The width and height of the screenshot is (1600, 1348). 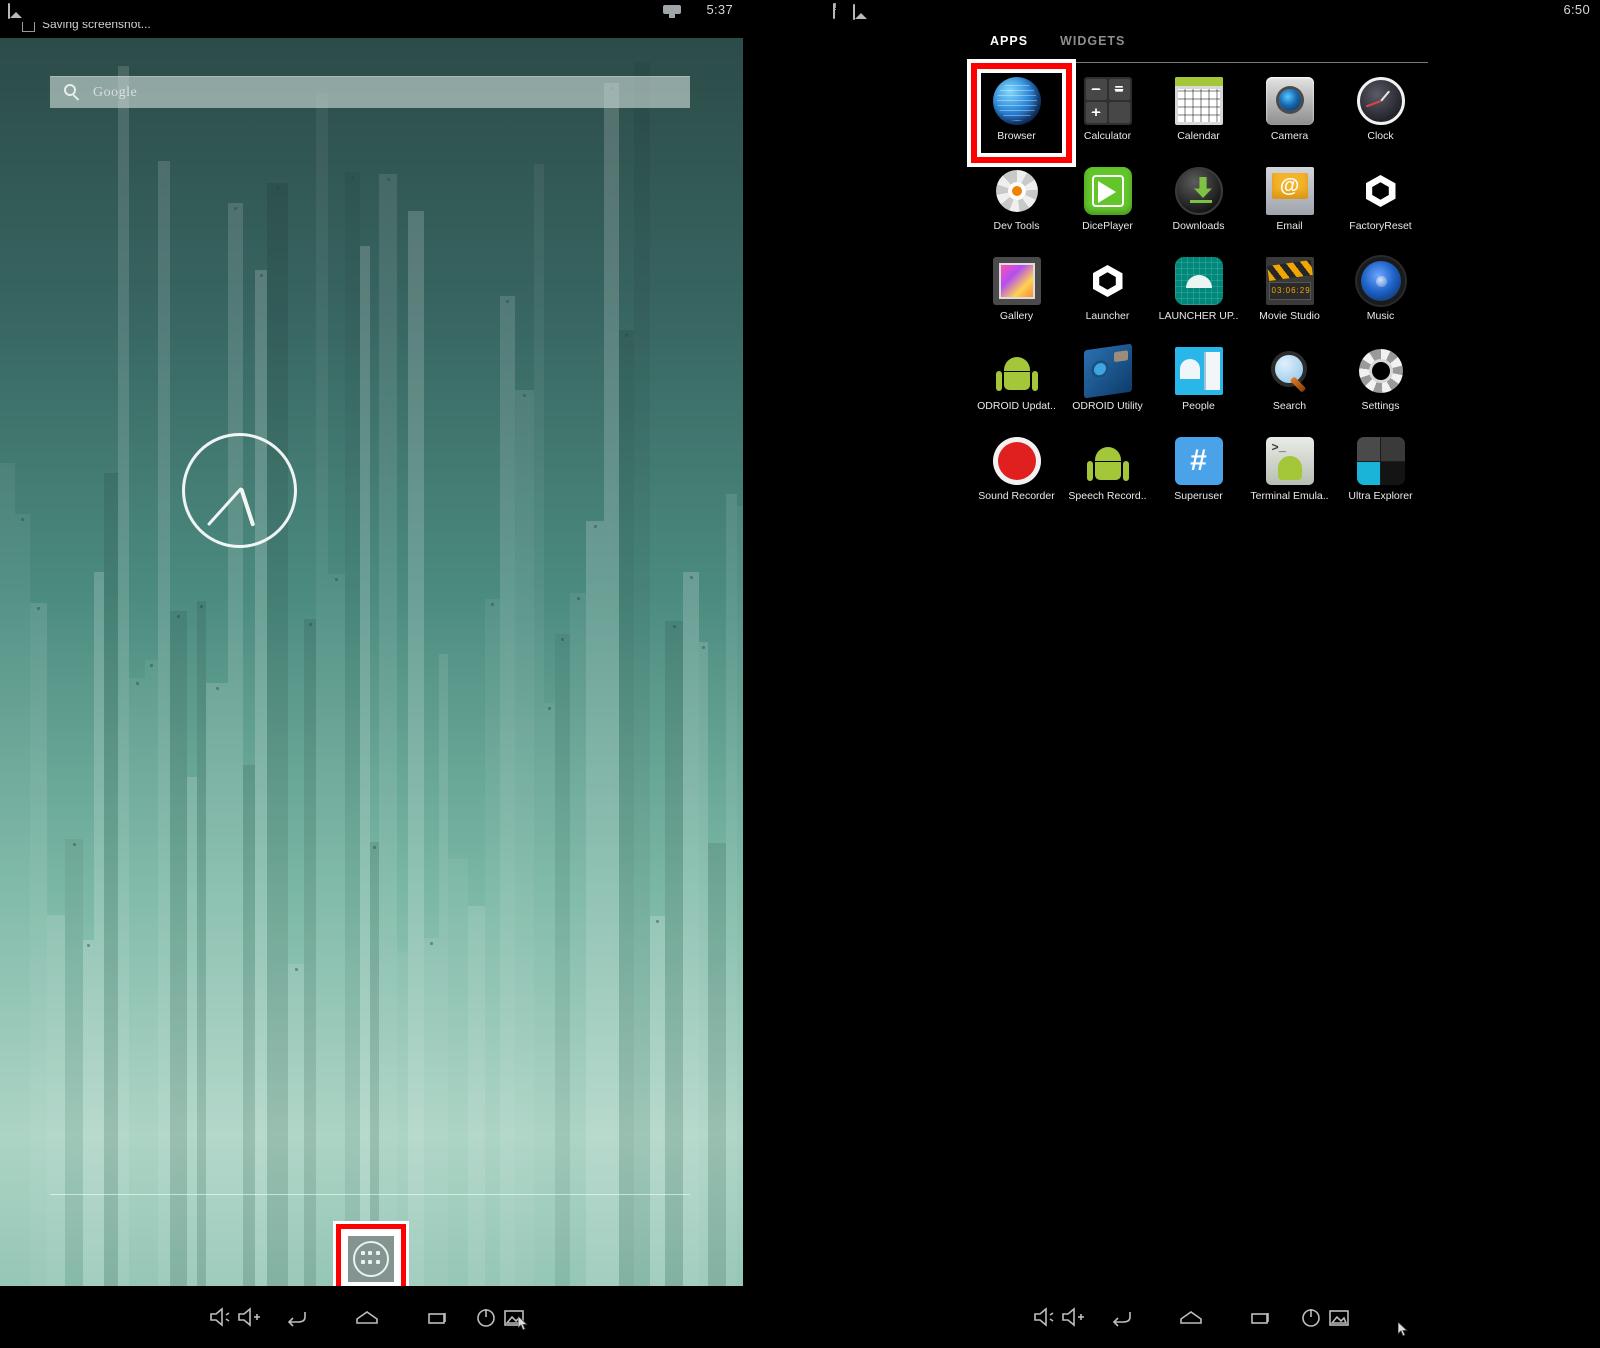 I want to click on browser-globe-icon, so click(x=1016, y=101).